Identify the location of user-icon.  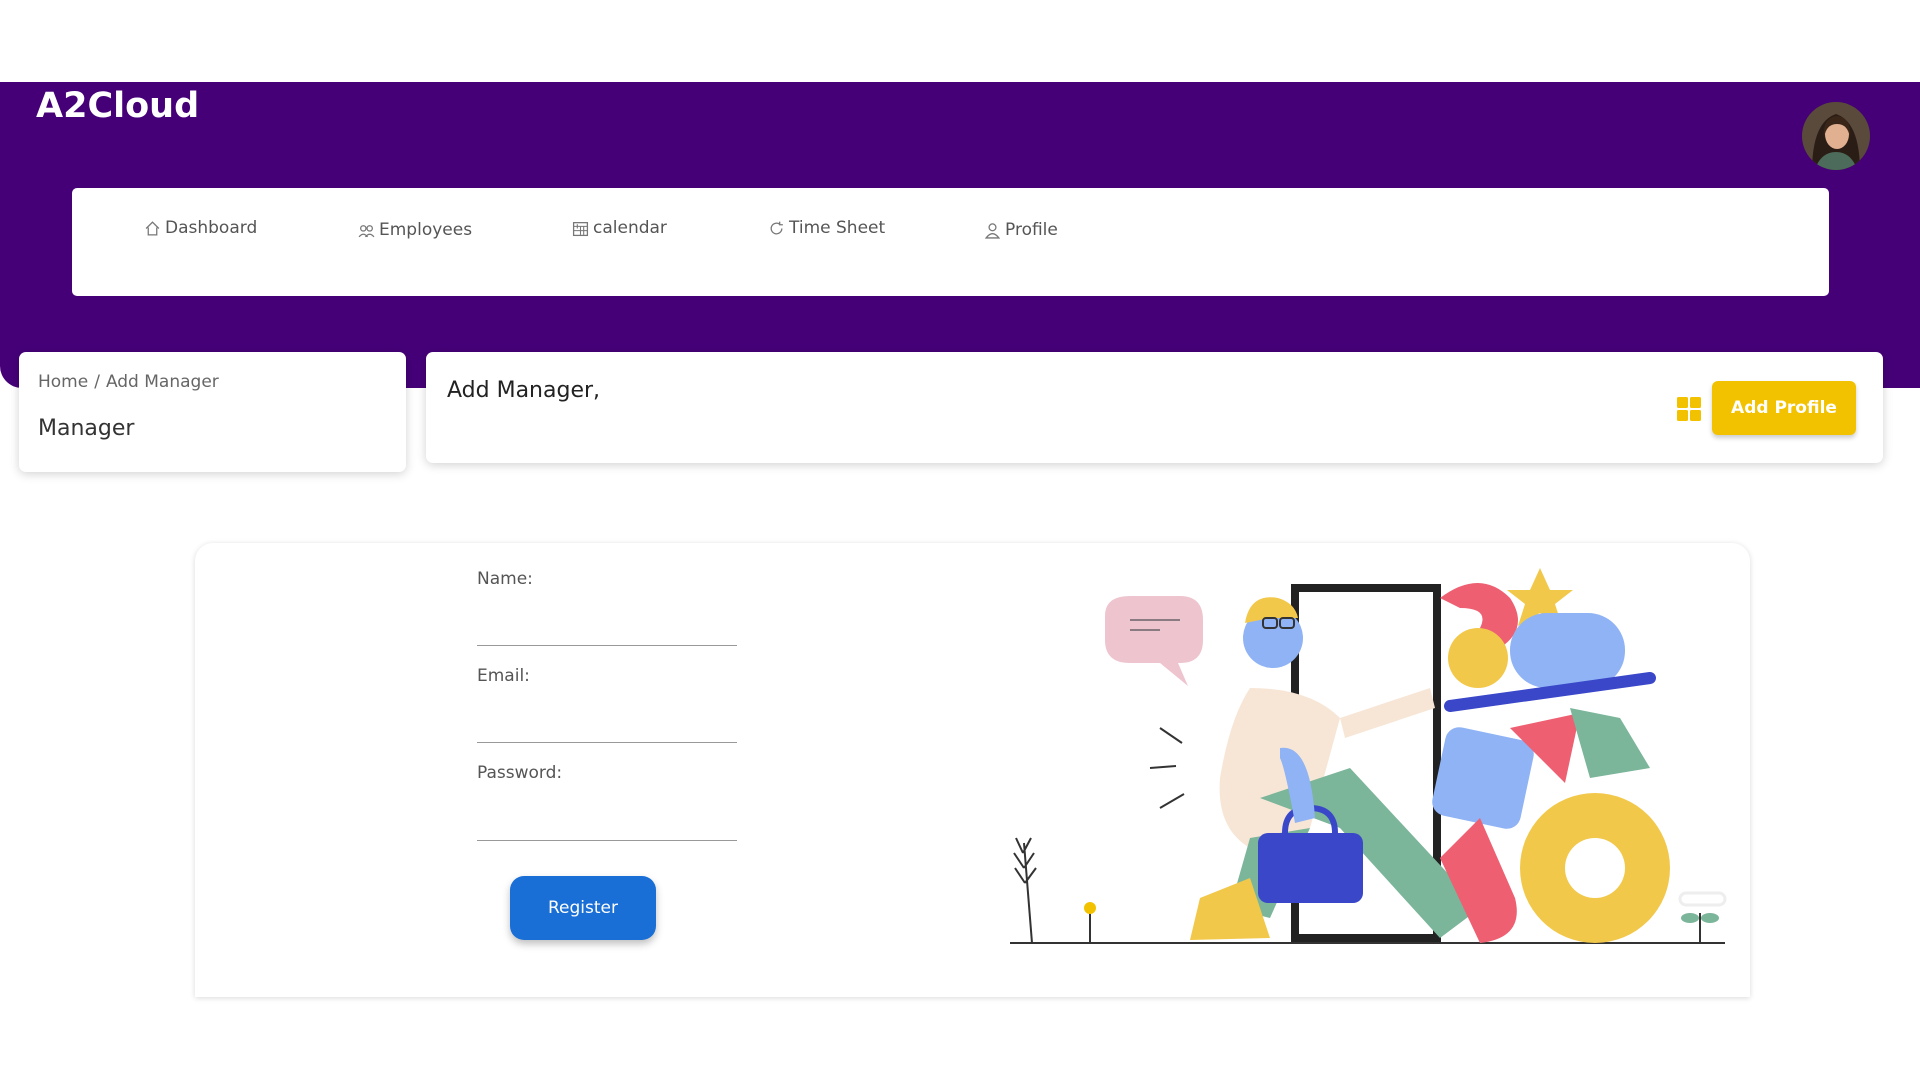
(992, 230).